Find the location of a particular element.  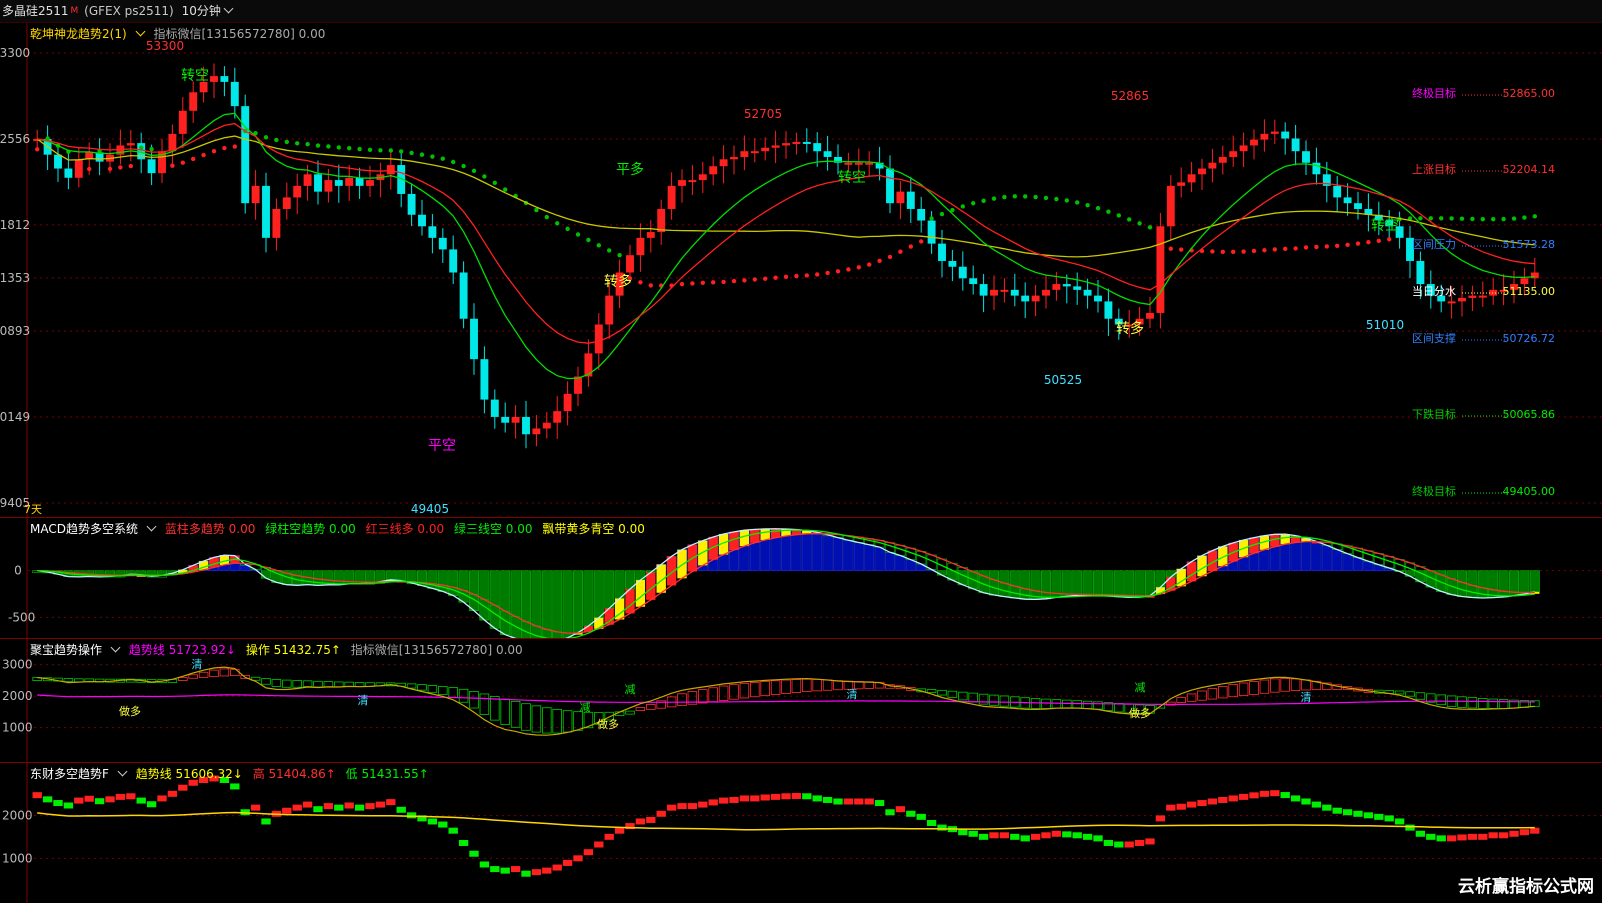

period-selector: 10分钟 is located at coordinates (207, 10).